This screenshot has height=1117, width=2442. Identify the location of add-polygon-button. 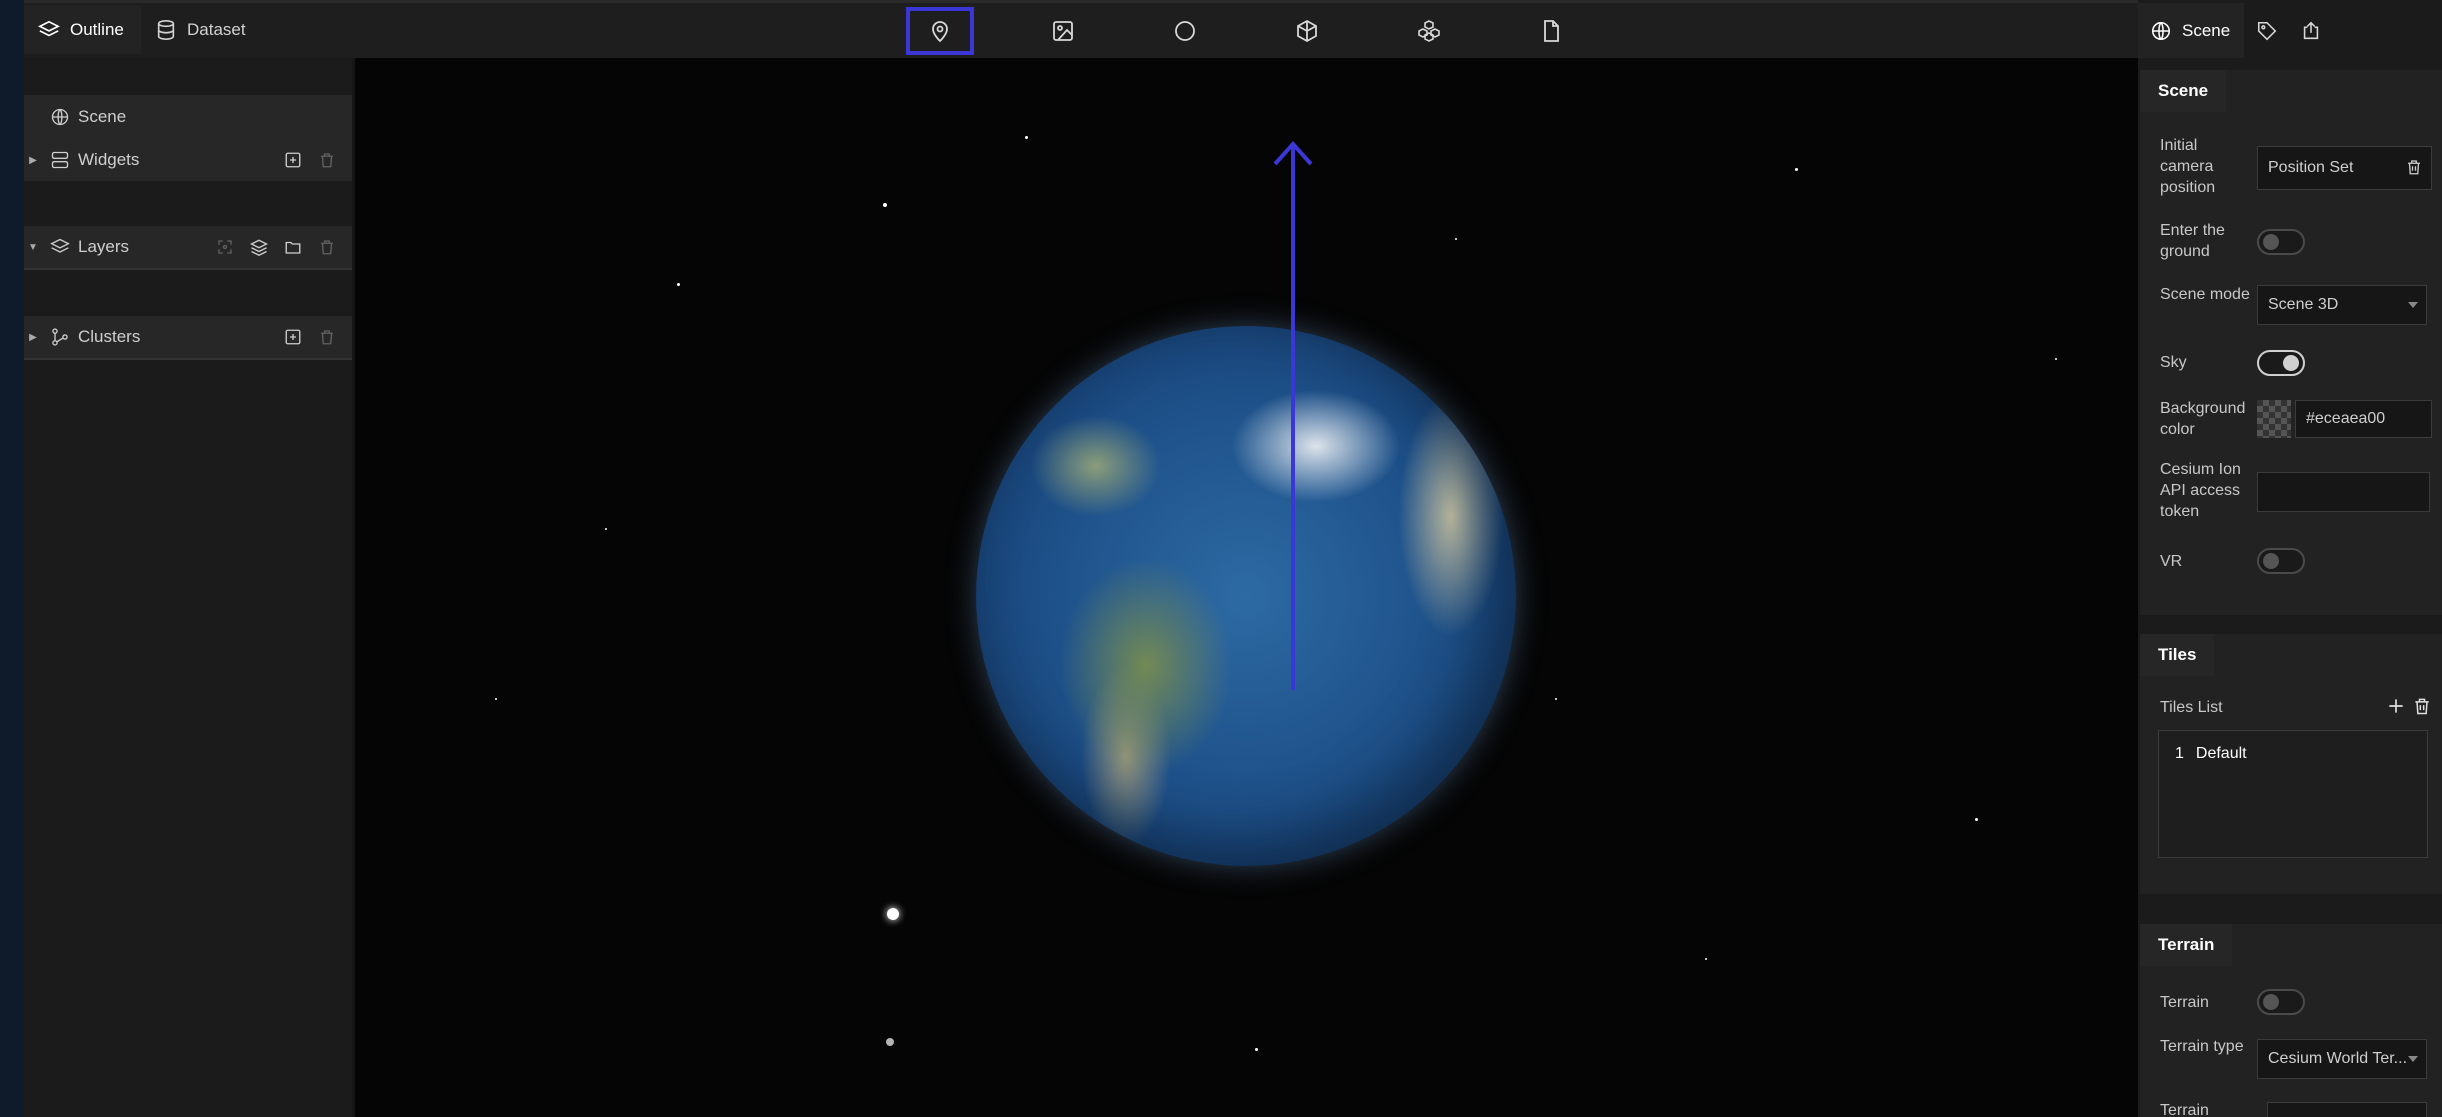
(1307, 31).